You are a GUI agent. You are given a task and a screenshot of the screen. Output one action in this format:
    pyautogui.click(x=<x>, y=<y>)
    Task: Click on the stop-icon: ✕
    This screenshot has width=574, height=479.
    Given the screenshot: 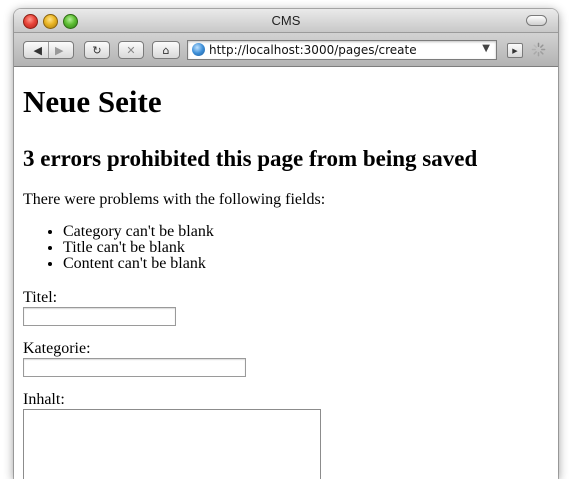 What is the action you would take?
    pyautogui.click(x=131, y=50)
    